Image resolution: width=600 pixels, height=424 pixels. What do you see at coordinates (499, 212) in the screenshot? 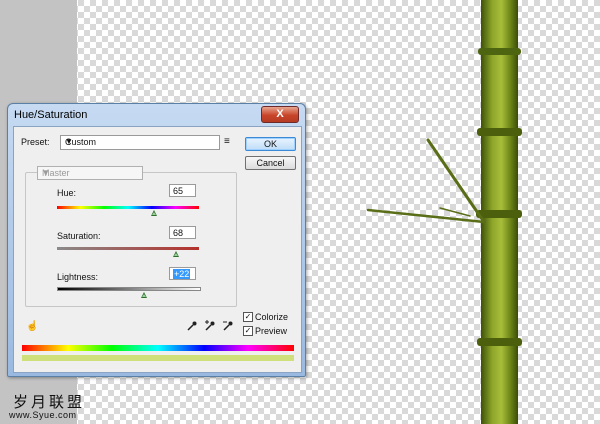
I see `bamboo-stalk` at bounding box center [499, 212].